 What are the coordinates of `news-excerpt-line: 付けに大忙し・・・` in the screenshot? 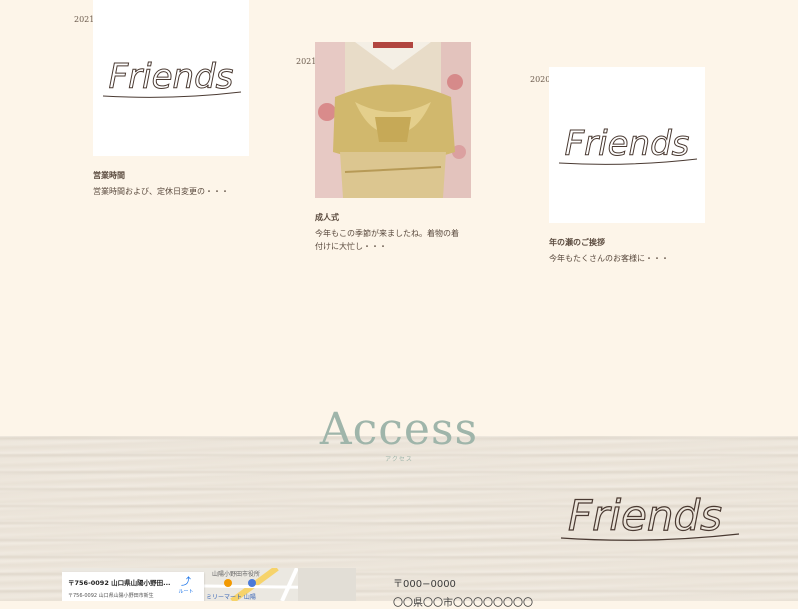 It's located at (351, 246).